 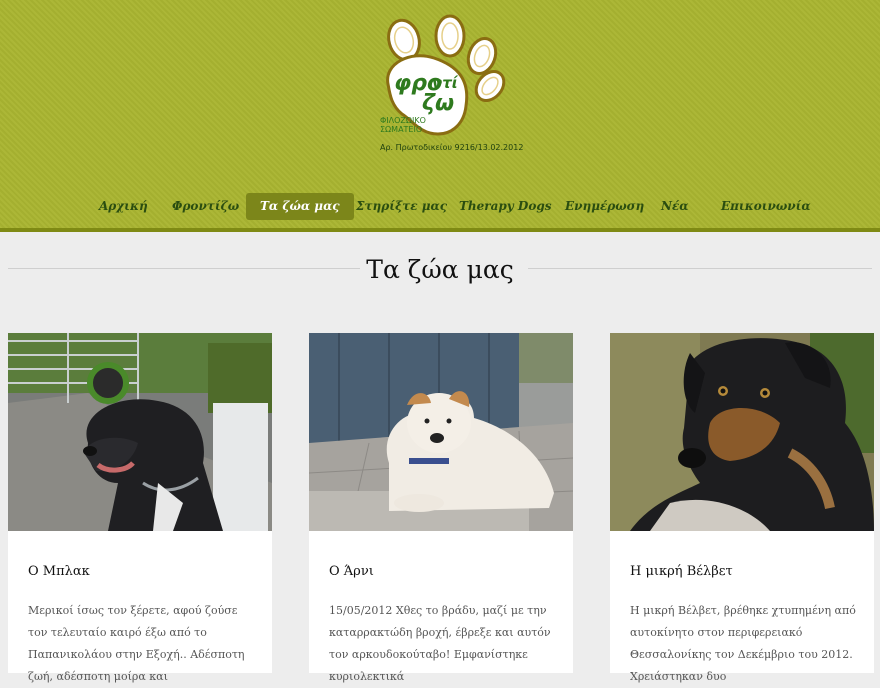 What do you see at coordinates (445, 83) in the screenshot?
I see `logo-word-mid: ντί` at bounding box center [445, 83].